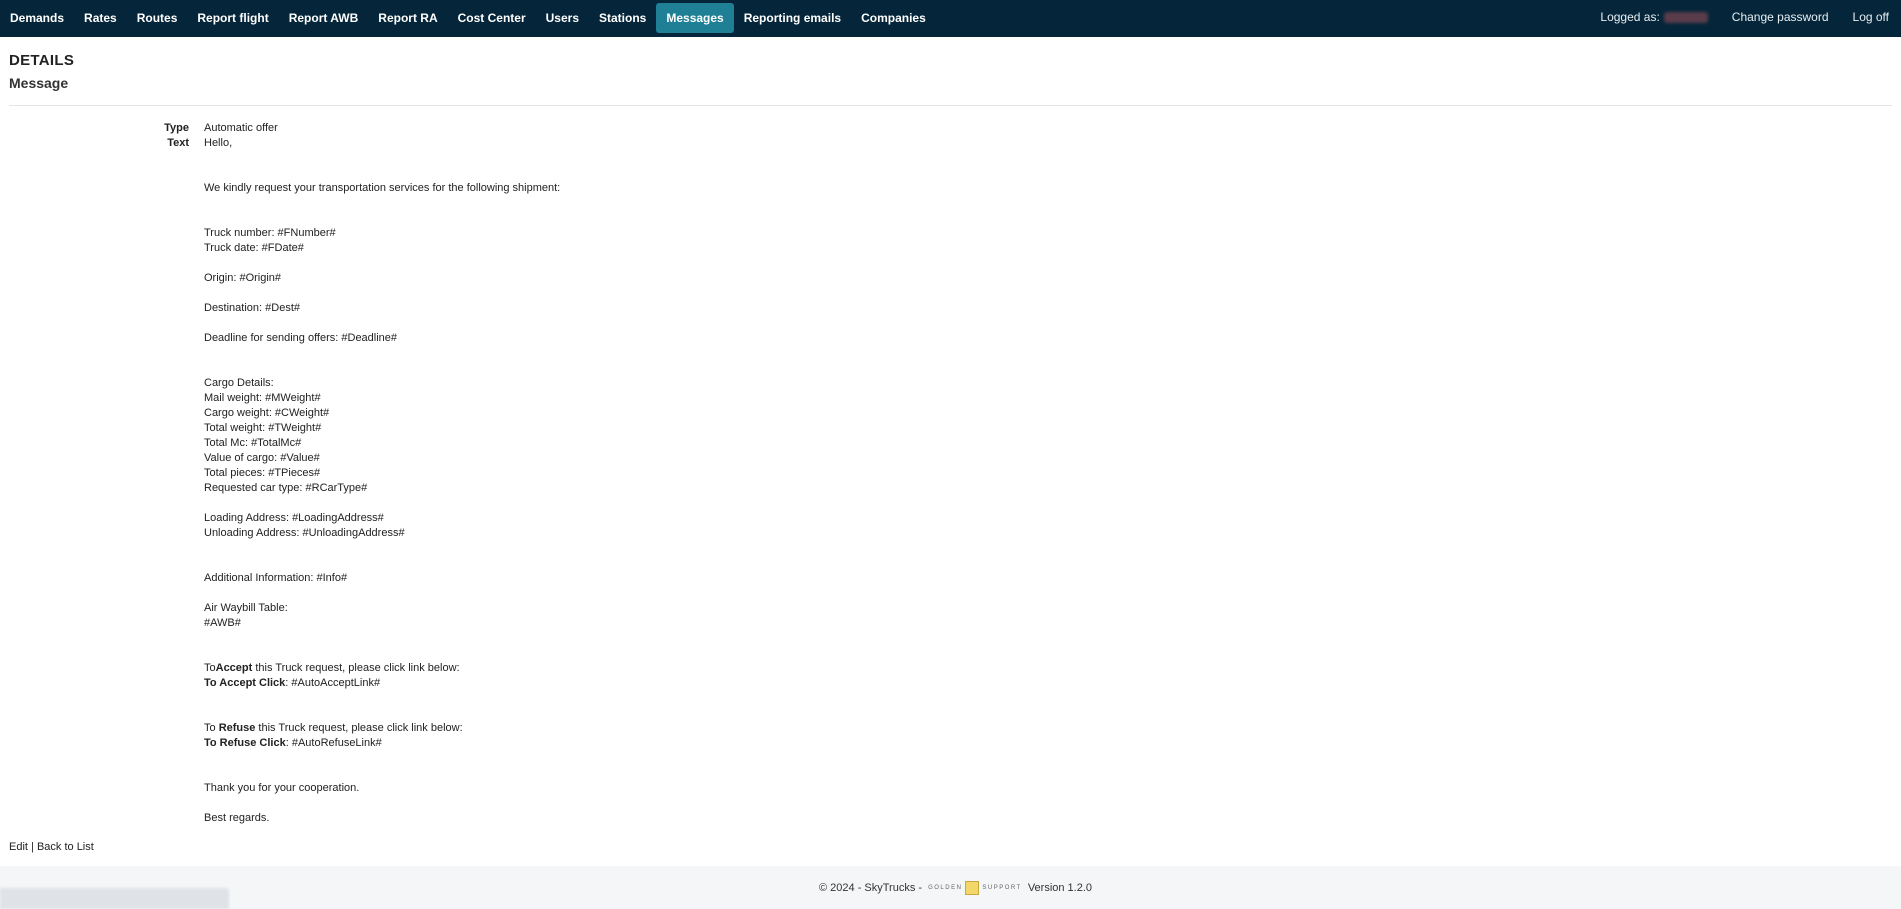 The height and width of the screenshot is (909, 1901). Describe the element at coordinates (554, 743) in the screenshot. I see `msg-refuse-click: To Refuse Click: #AutoRefuseLink#` at that location.